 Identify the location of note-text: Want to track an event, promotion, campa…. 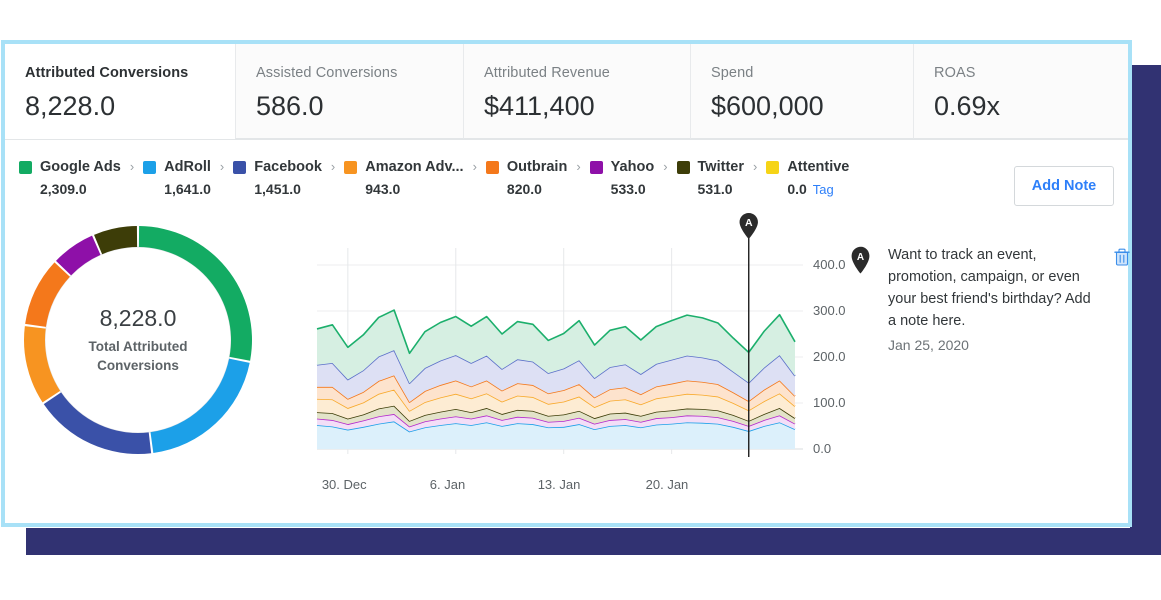
(989, 288).